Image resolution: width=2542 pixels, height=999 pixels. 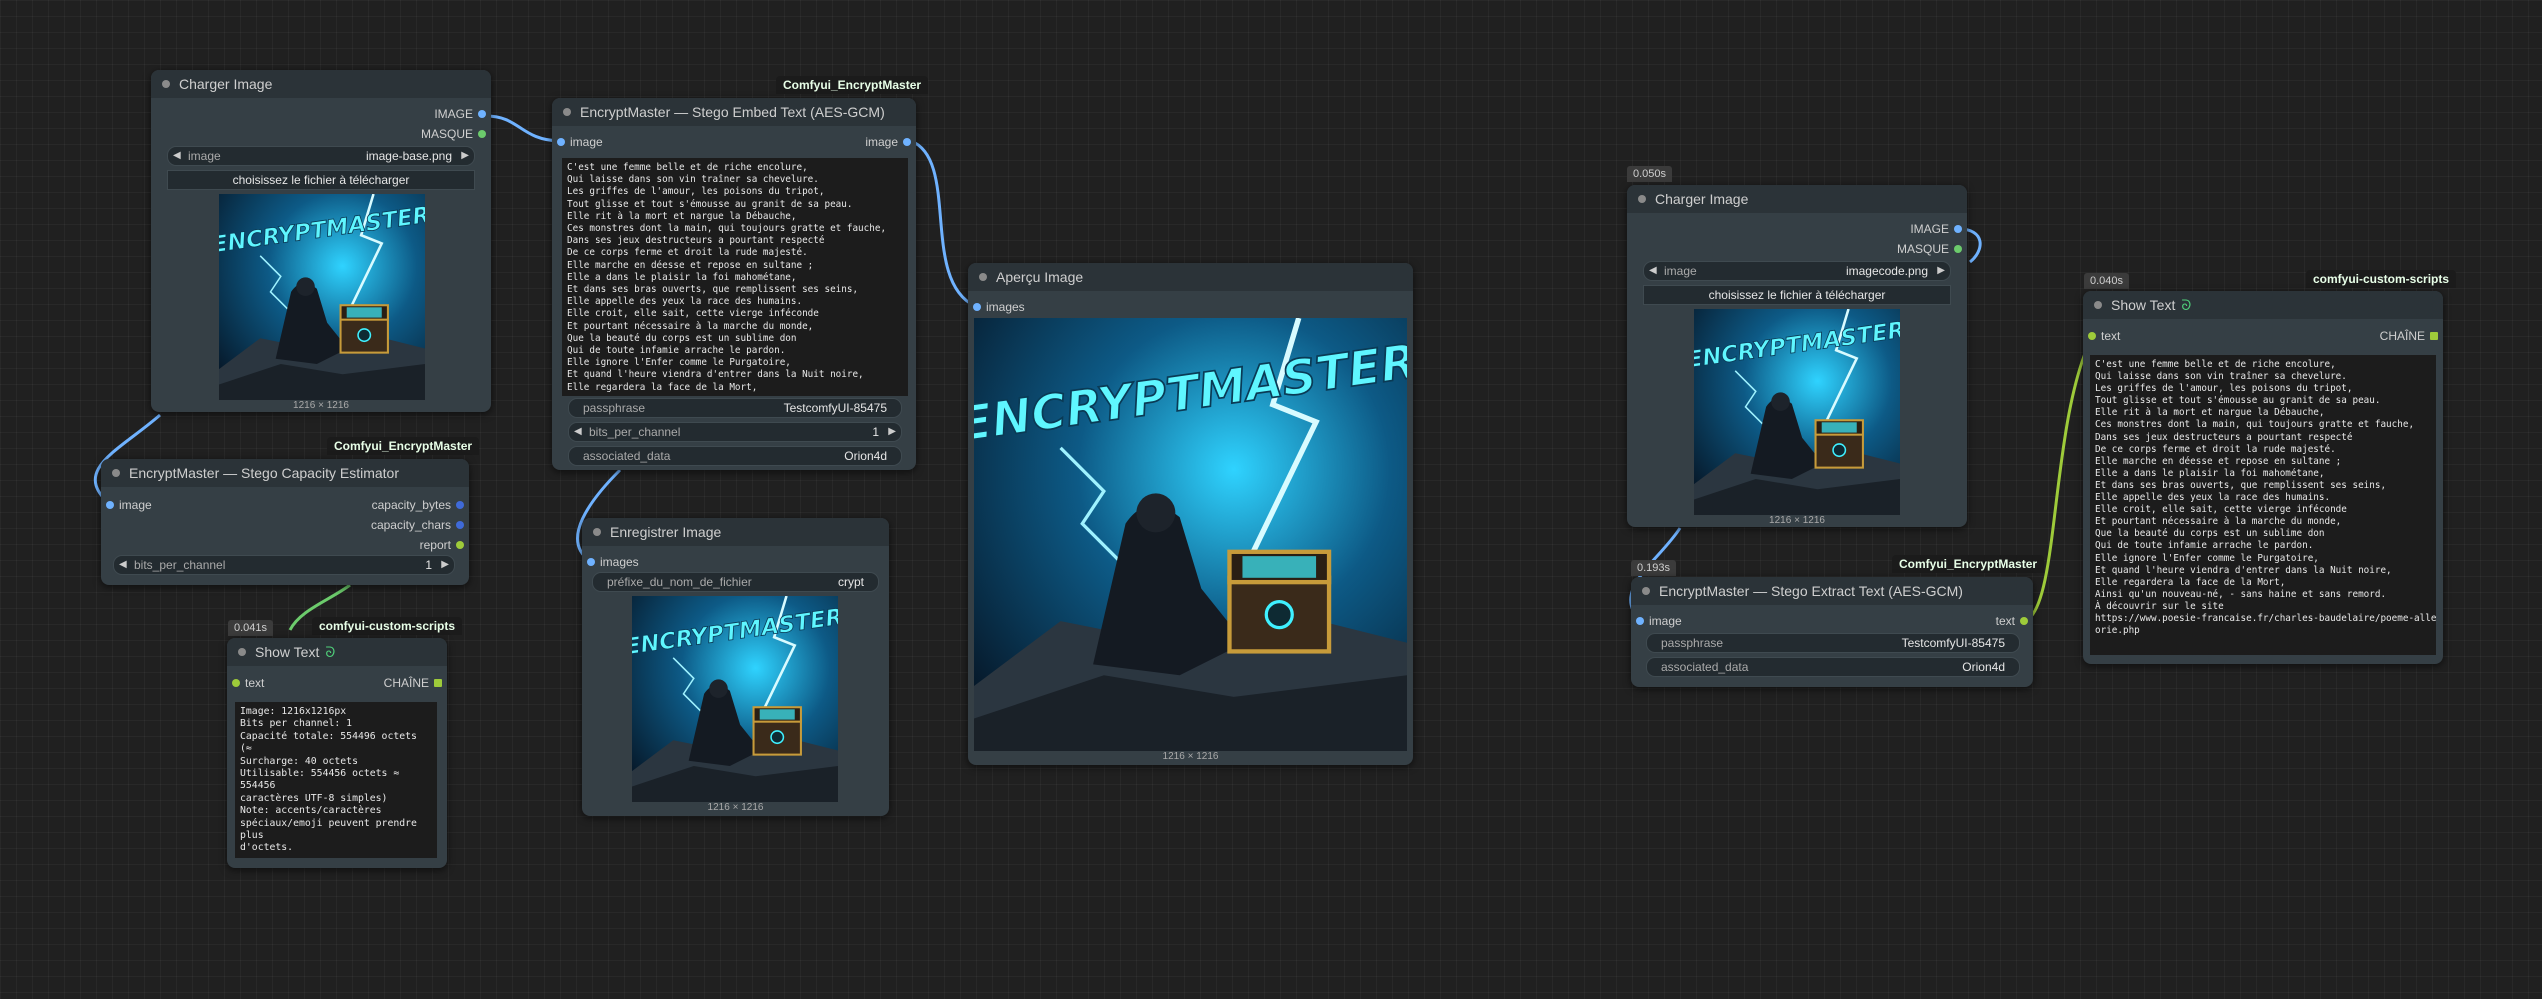 I want to click on node-title-bar: Aperçu Image, so click(x=1190, y=277).